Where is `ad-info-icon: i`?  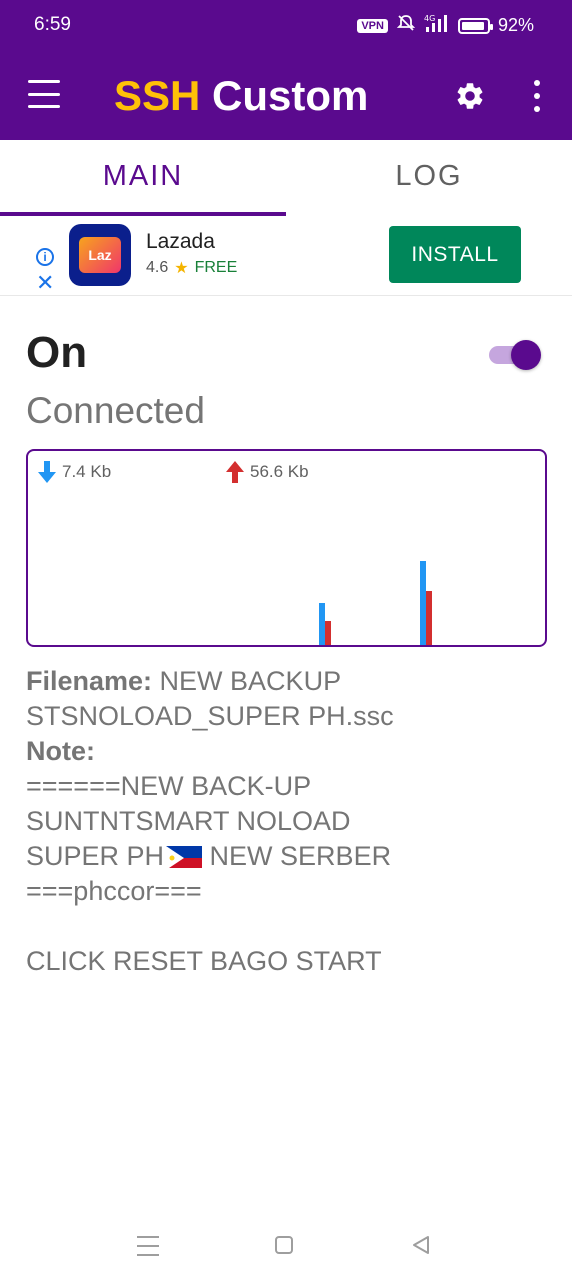 ad-info-icon: i is located at coordinates (45, 257).